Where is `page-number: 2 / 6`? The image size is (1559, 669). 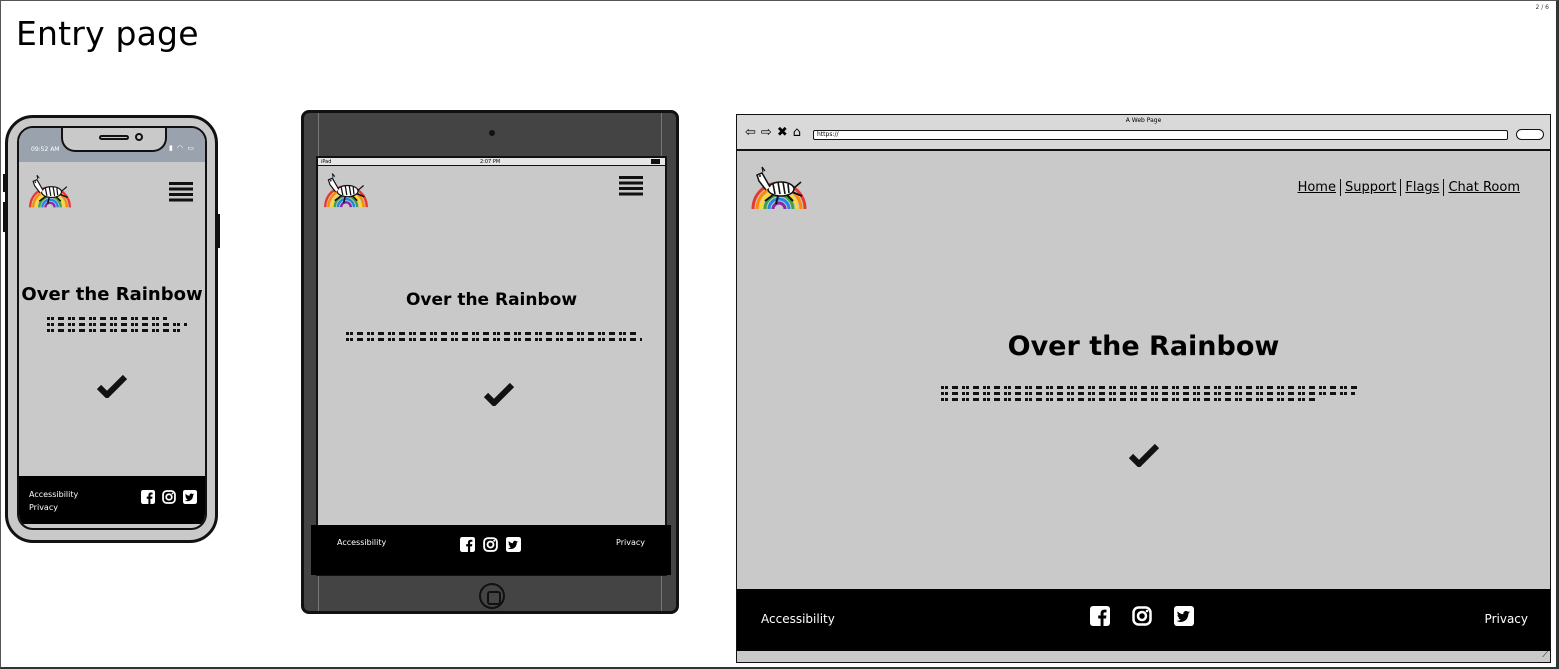 page-number: 2 / 6 is located at coordinates (1542, 7).